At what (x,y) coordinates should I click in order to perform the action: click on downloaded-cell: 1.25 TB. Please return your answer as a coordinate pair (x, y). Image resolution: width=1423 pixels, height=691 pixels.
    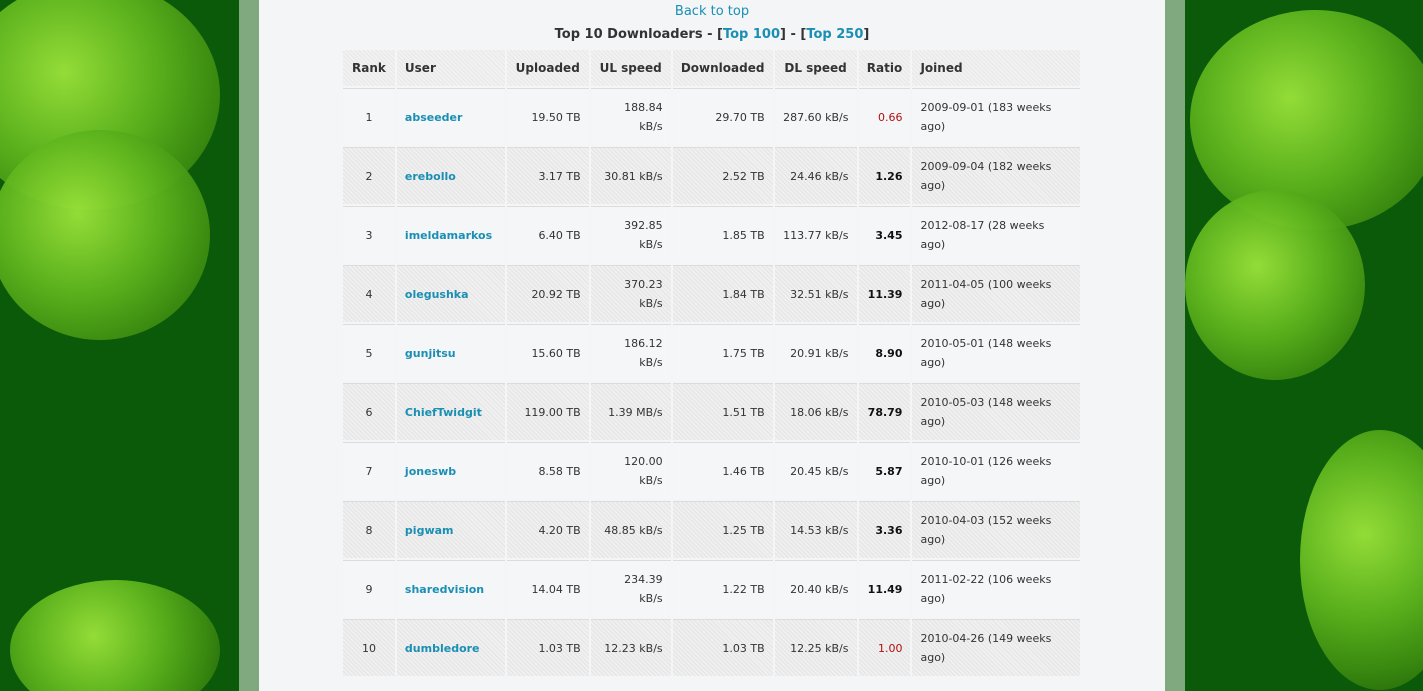
    Looking at the image, I should click on (722, 529).